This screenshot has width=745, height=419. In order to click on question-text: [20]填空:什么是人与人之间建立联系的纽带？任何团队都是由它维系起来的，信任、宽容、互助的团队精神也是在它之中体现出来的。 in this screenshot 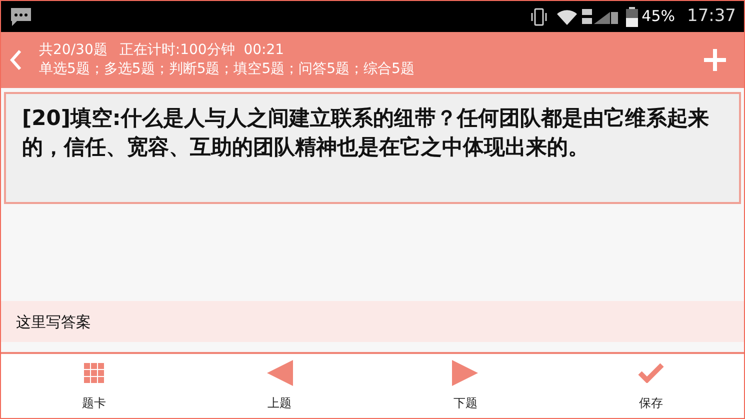, I will do `click(366, 133)`.